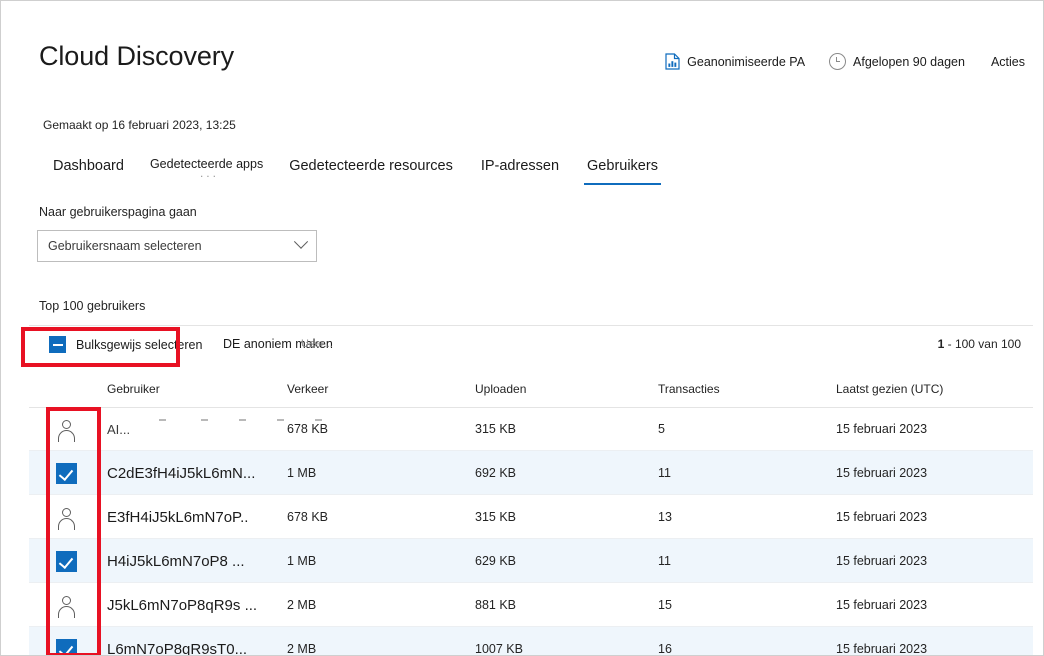 The height and width of the screenshot is (656, 1044). I want to click on tab-dashboard: Dashboard, so click(88, 166).